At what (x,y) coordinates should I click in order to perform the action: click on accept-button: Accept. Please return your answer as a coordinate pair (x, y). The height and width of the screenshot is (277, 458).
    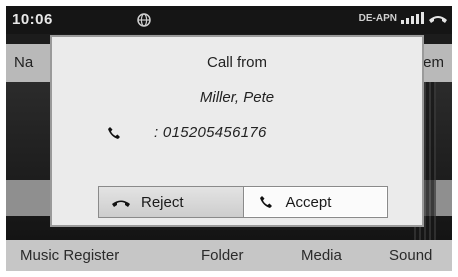
    Looking at the image, I should click on (315, 202).